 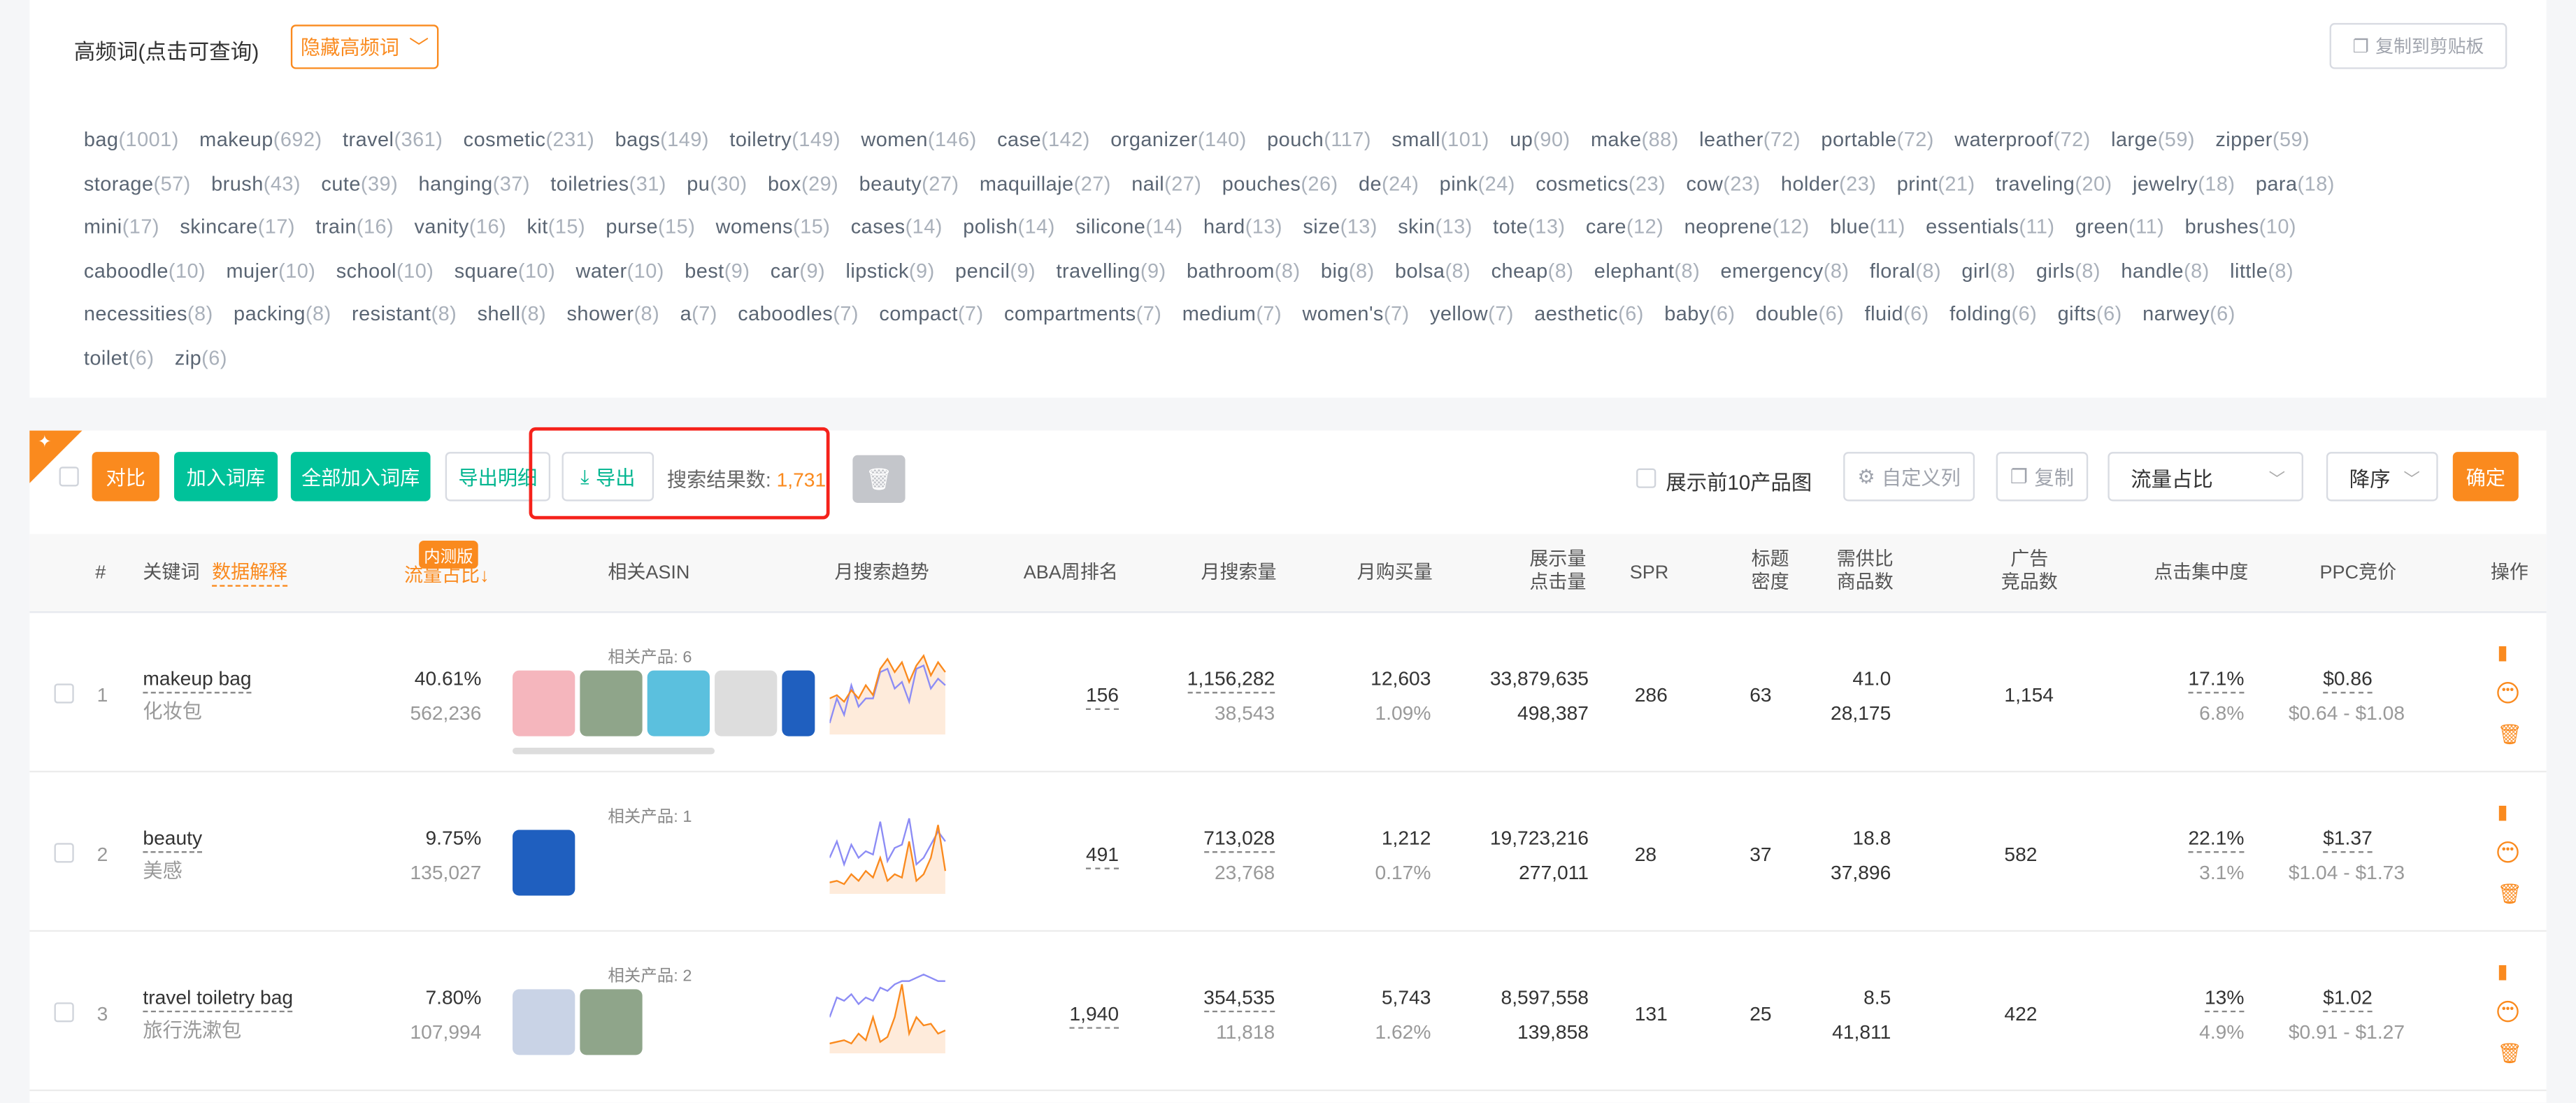 I want to click on click-concentration: 13%, so click(x=2224, y=999).